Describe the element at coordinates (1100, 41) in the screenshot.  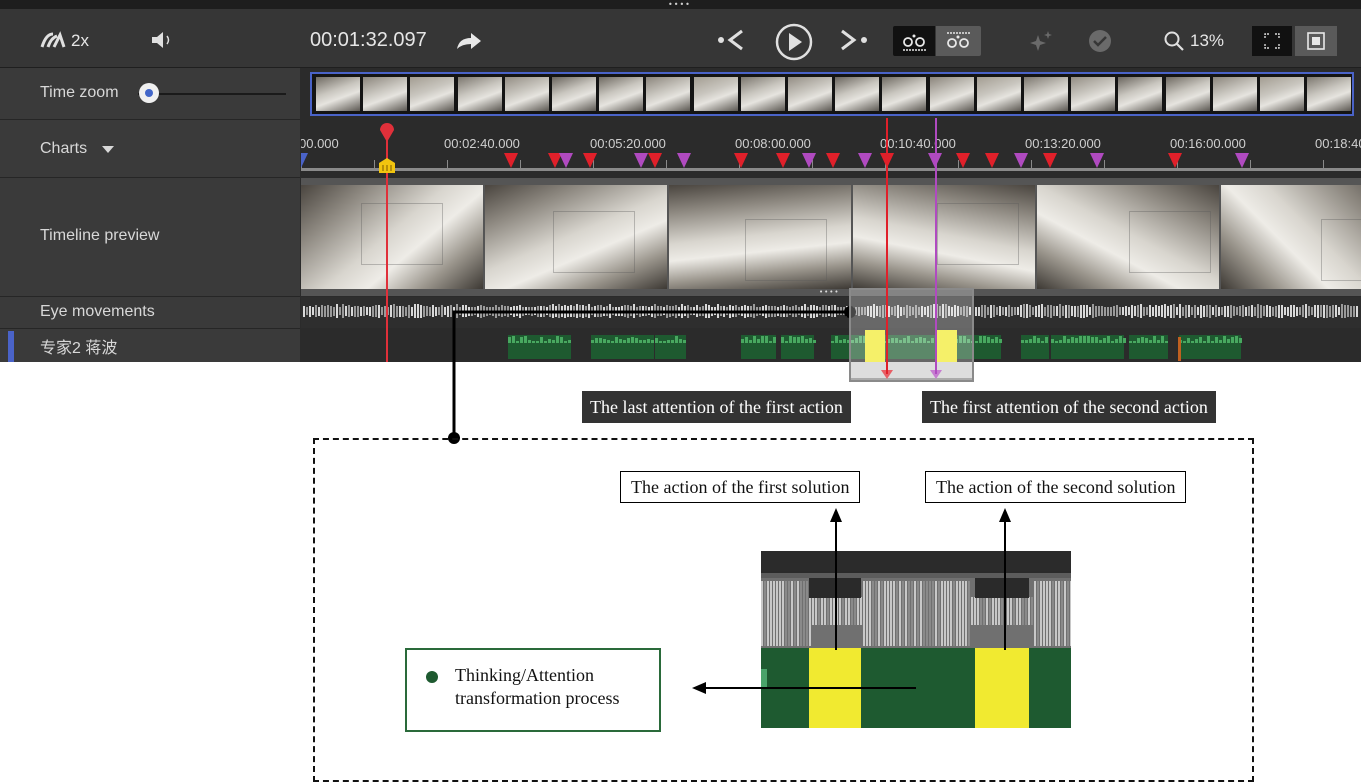
I see `verified-badge-icon` at that location.